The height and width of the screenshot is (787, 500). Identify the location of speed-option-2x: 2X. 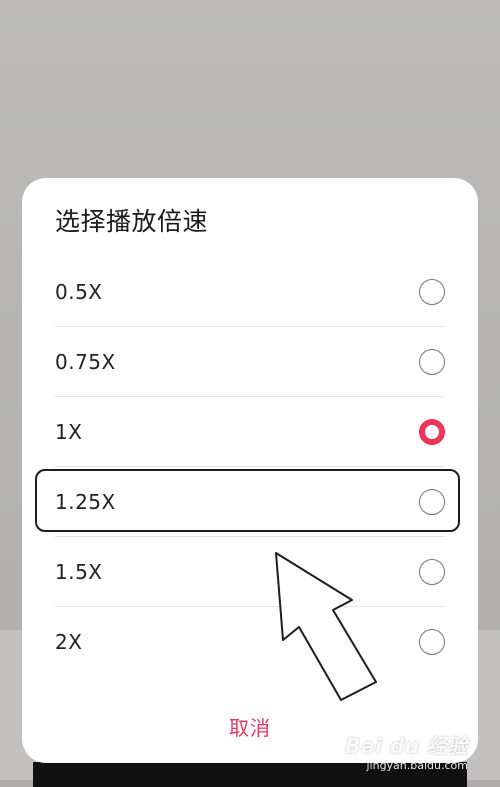
(250, 642).